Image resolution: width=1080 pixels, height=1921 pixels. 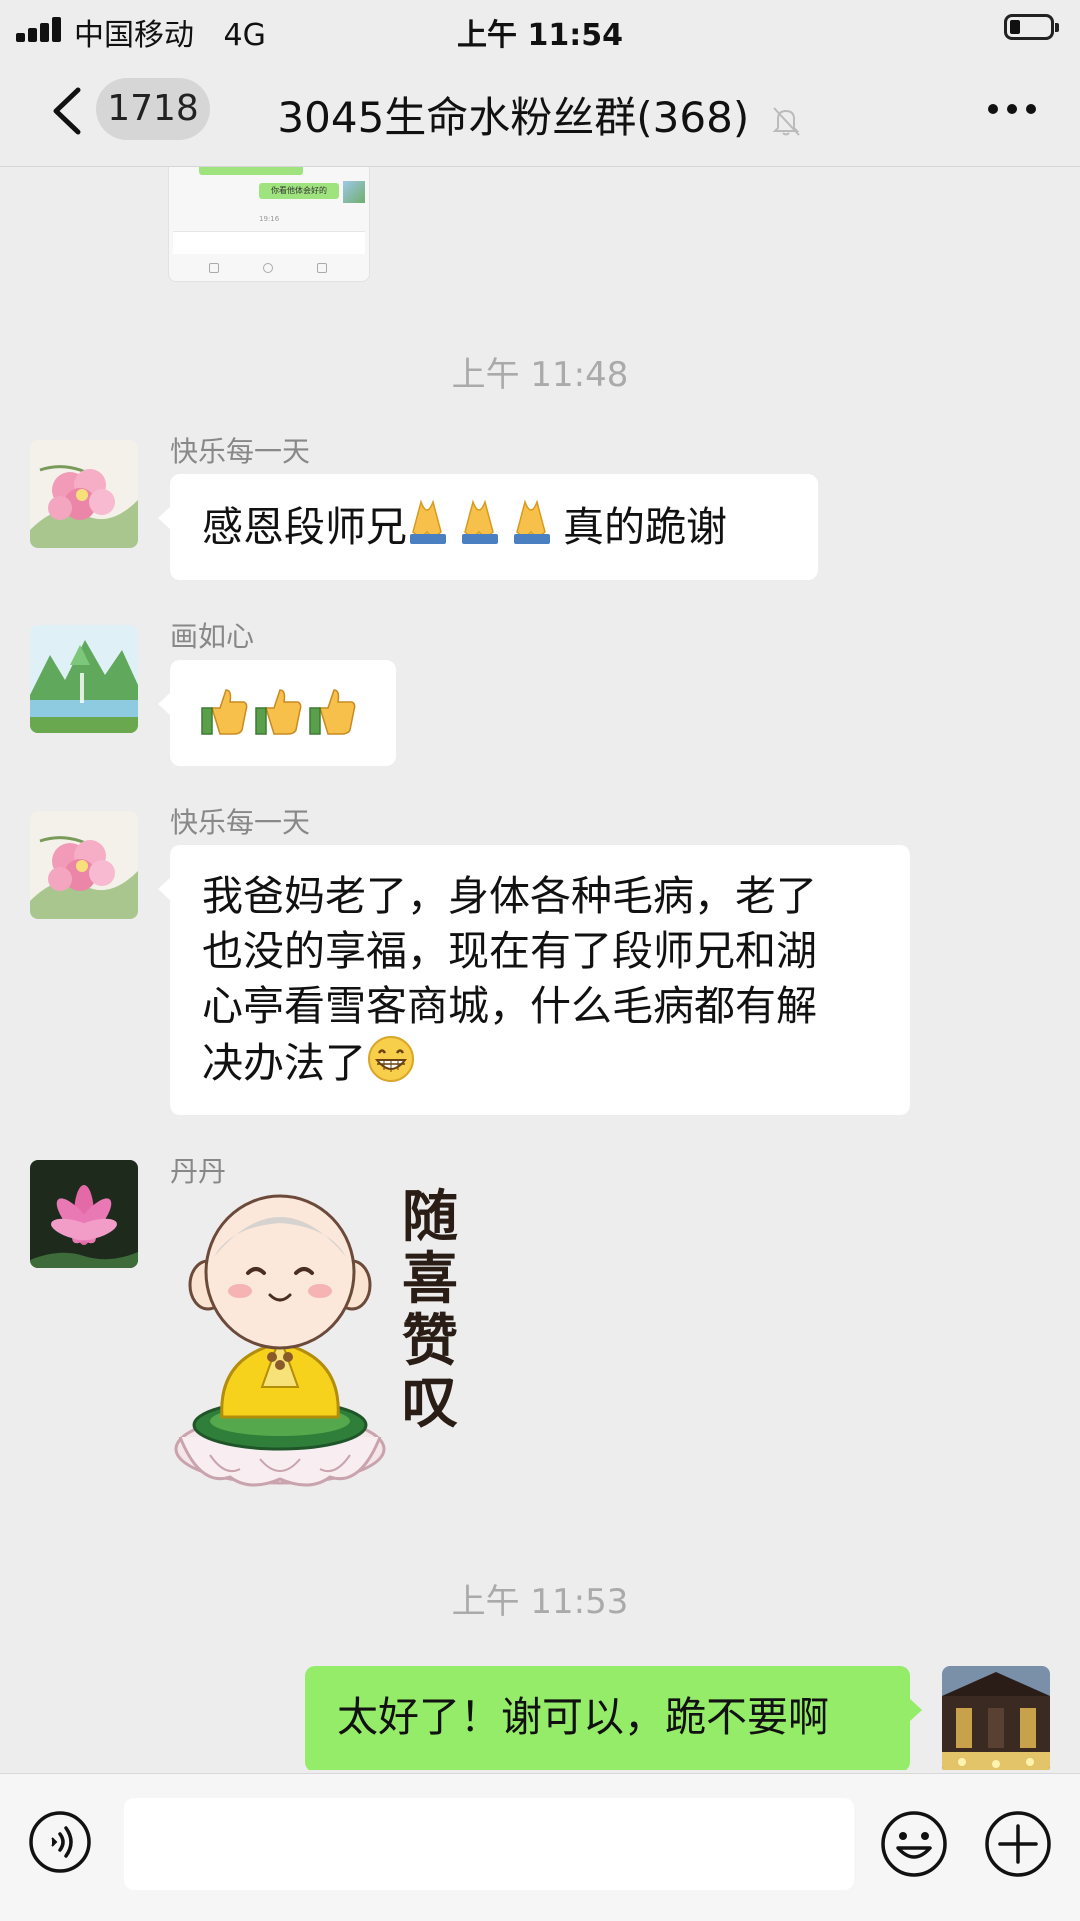 What do you see at coordinates (198, 1171) in the screenshot?
I see `sender-name: 丹丹` at bounding box center [198, 1171].